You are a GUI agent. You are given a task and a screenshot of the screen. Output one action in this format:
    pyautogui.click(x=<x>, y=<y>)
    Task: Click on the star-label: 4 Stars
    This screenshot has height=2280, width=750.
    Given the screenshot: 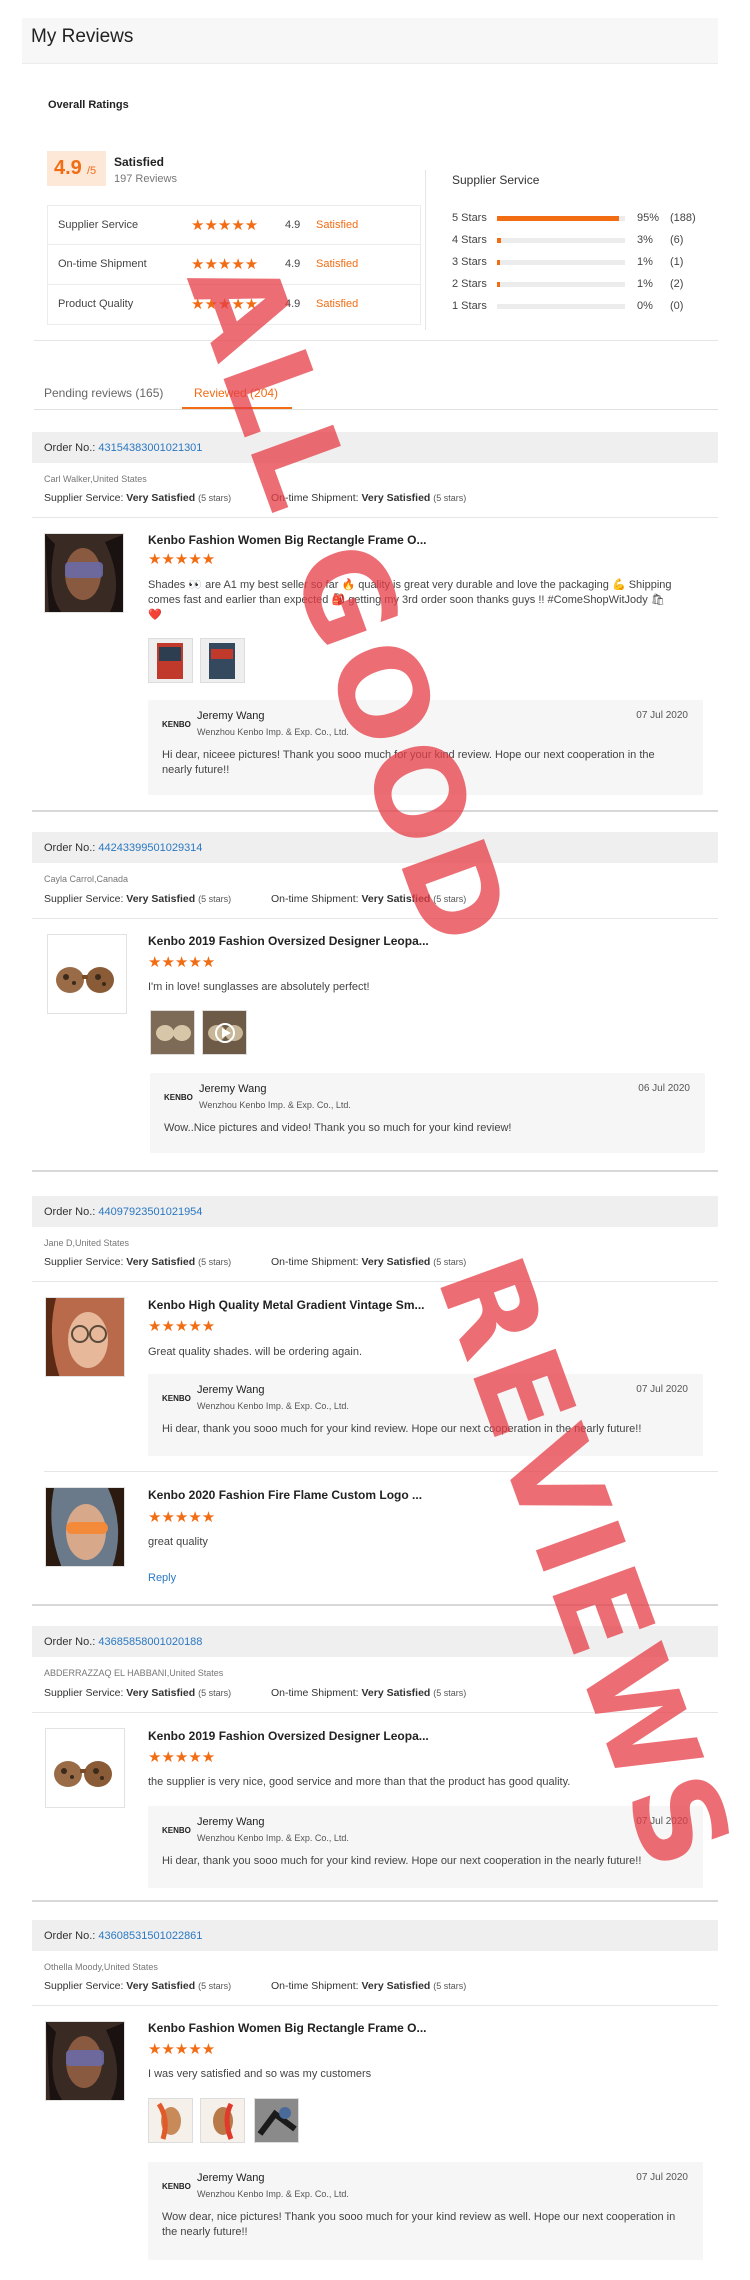 What is the action you would take?
    pyautogui.click(x=469, y=240)
    